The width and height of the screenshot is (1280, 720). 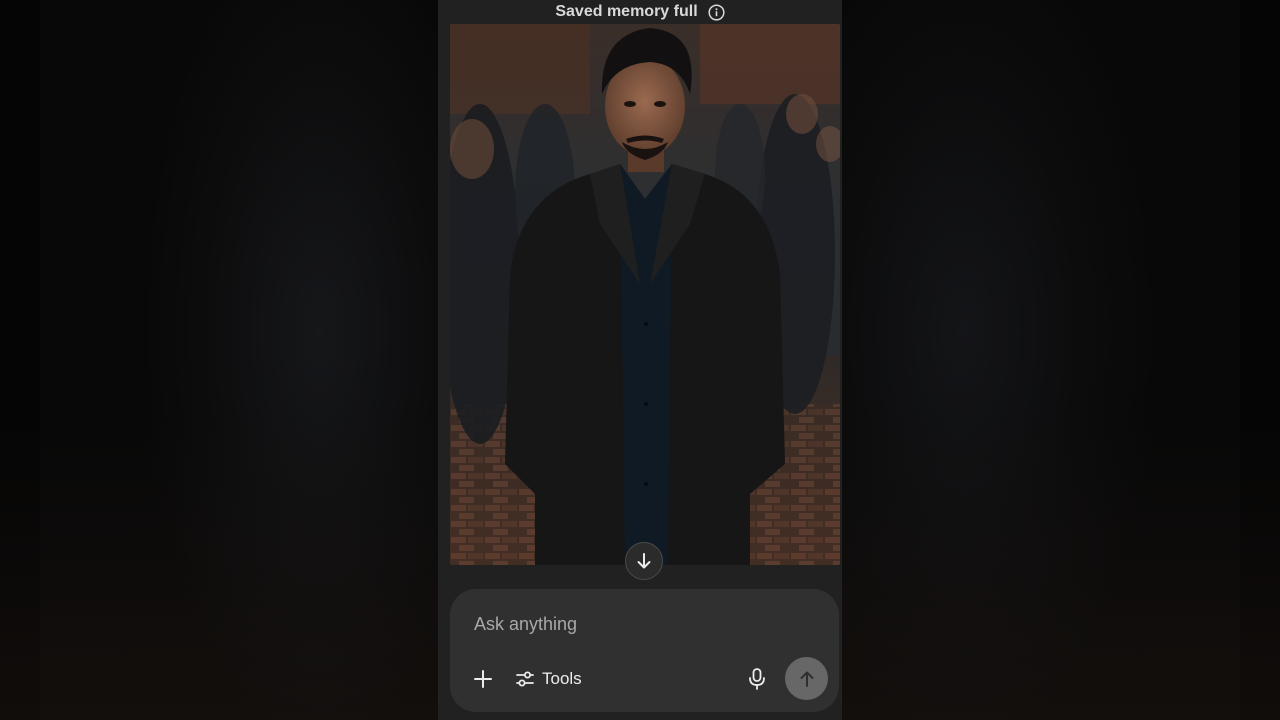 What do you see at coordinates (562, 678) in the screenshot?
I see `tools-label: Tools` at bounding box center [562, 678].